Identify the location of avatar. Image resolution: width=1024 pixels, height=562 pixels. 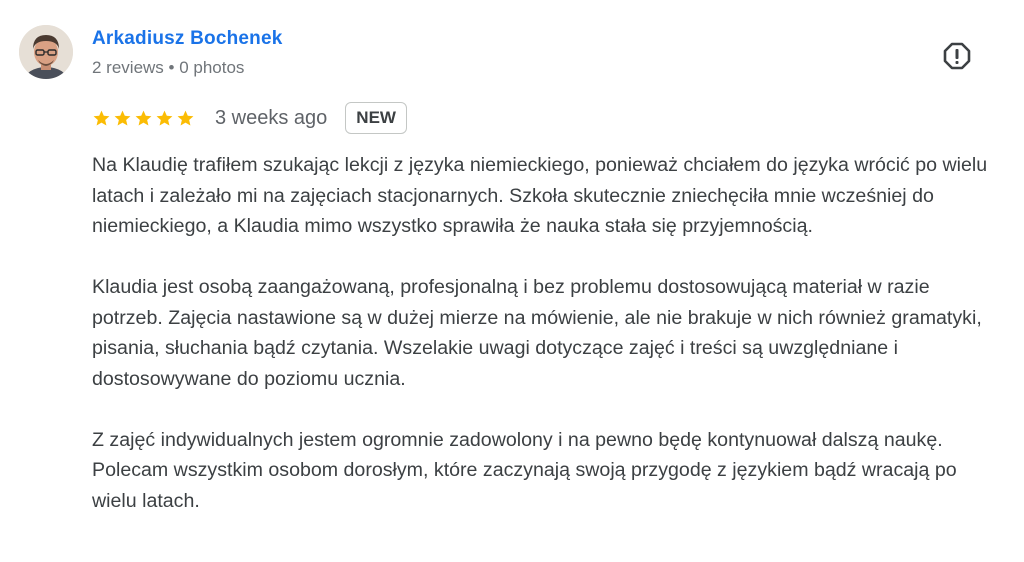
(46, 52).